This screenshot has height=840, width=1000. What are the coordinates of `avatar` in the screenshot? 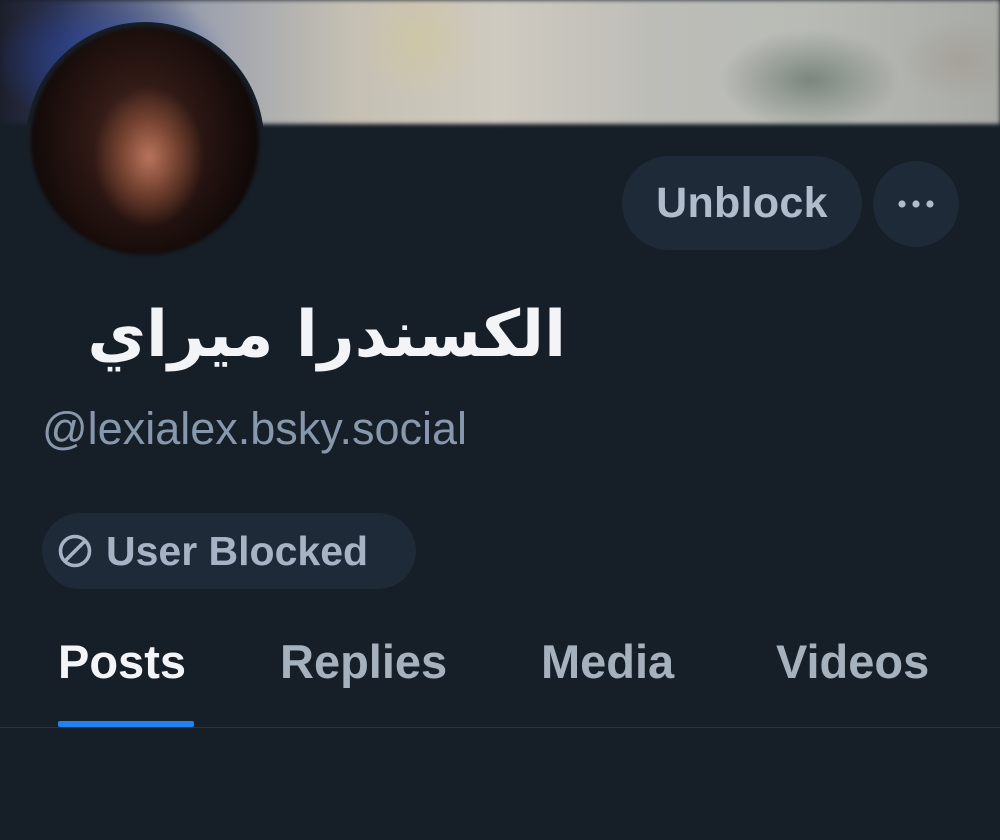 It's located at (145, 141).